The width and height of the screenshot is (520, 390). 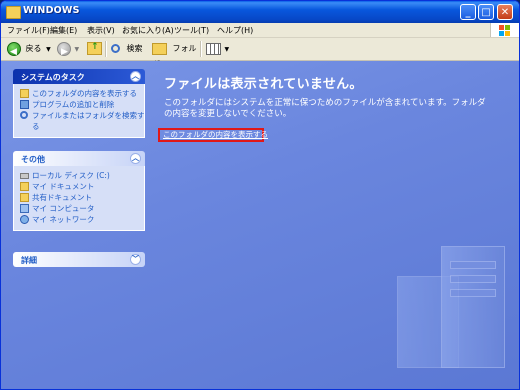 I want to click on windows-logo-icon, so click(x=504, y=30).